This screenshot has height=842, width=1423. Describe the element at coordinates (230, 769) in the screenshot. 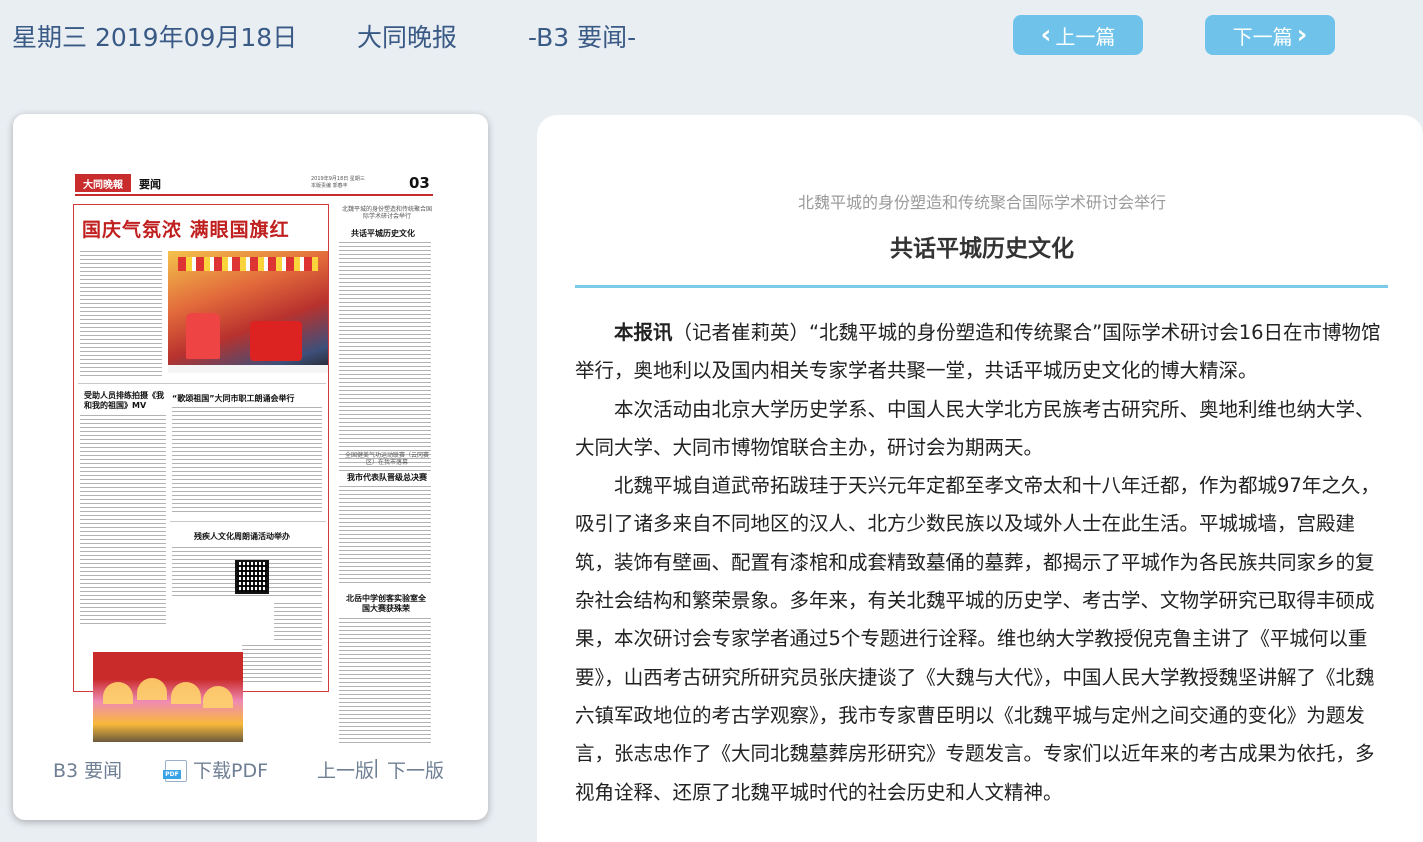

I see `download-pdf-link: 下载PDF` at that location.